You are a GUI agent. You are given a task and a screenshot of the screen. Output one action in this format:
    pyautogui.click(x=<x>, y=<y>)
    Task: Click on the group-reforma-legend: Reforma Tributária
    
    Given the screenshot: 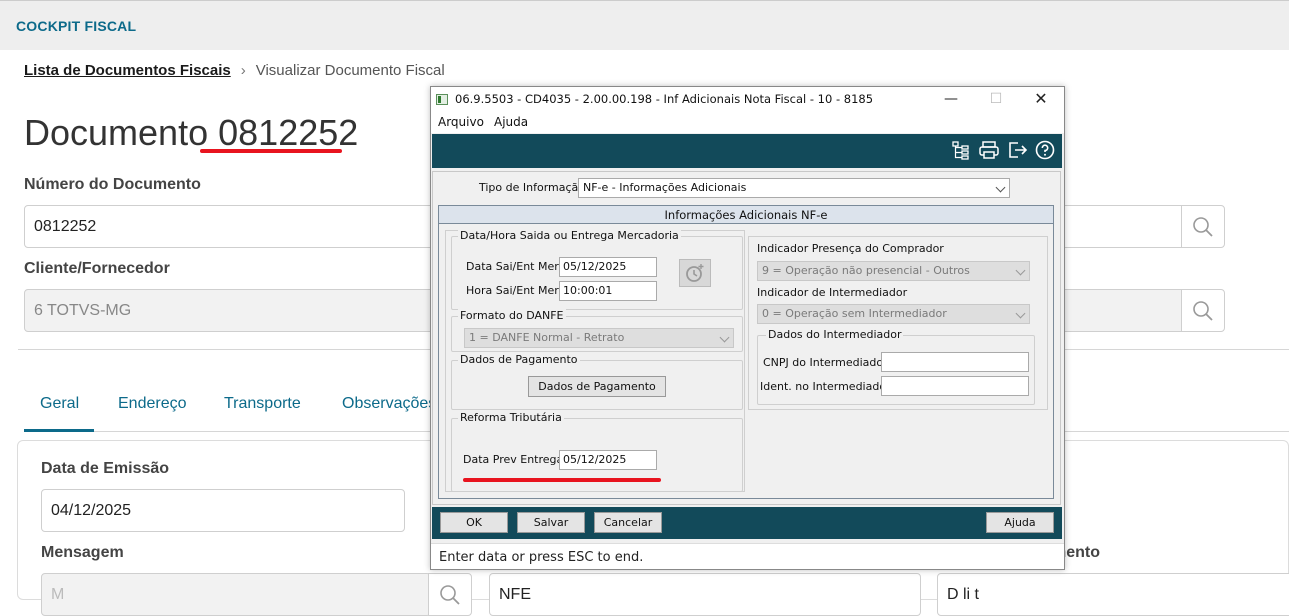 What is the action you would take?
    pyautogui.click(x=511, y=417)
    